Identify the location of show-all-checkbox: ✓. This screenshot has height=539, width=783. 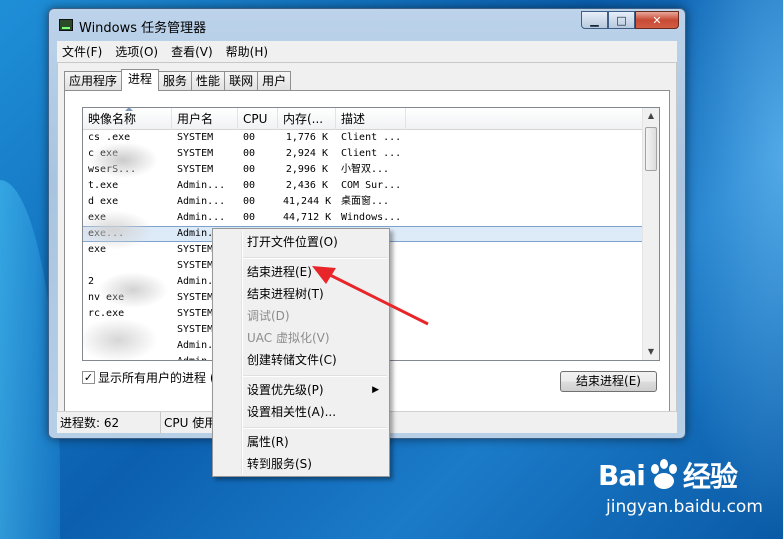
(88, 377).